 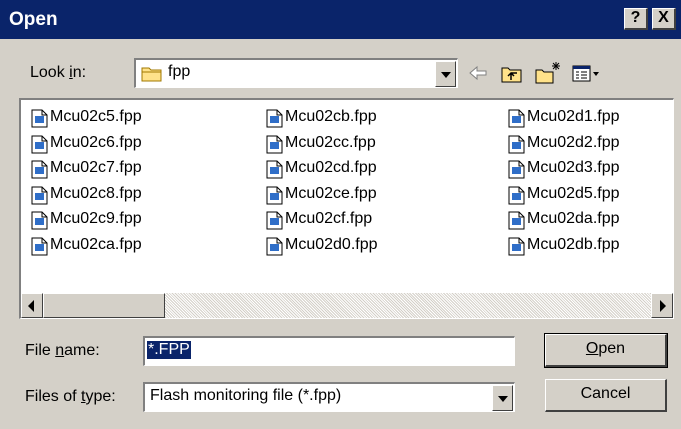 What do you see at coordinates (478, 73) in the screenshot?
I see `back-arrow-icon` at bounding box center [478, 73].